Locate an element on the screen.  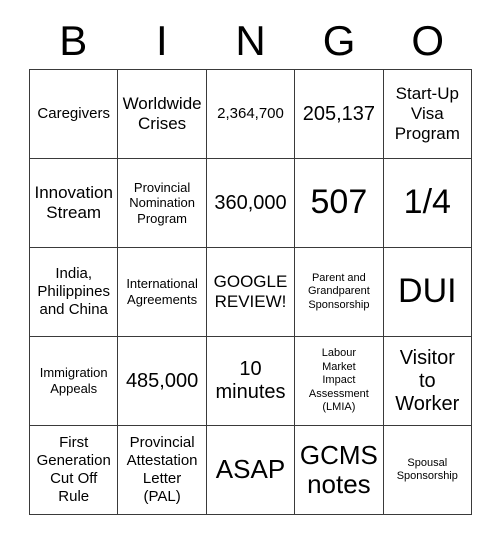
bingo-cell-r4c3: 10 minutes is located at coordinates (251, 381).